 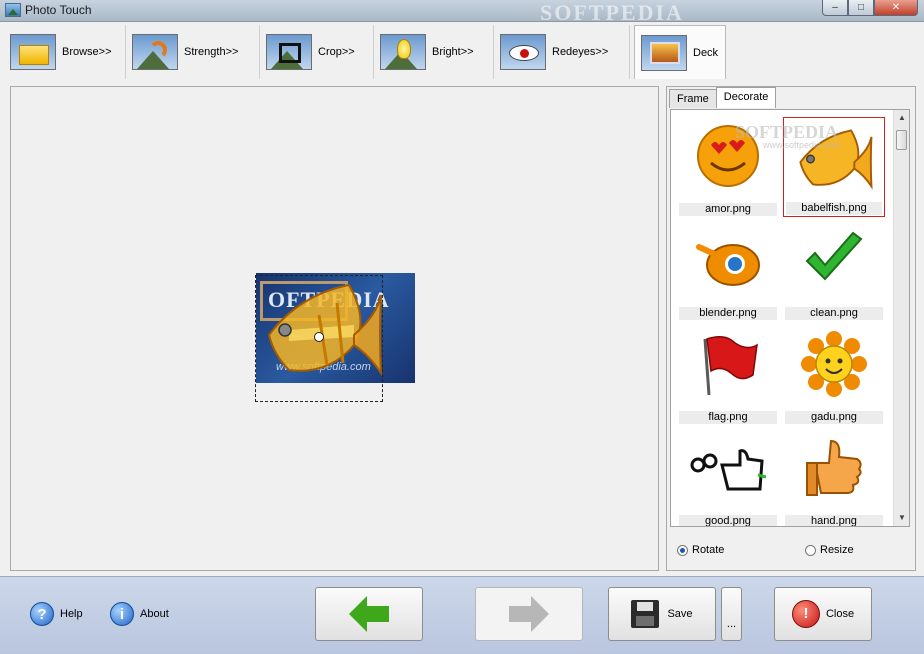 I want to click on about-label: About, so click(x=154, y=614).